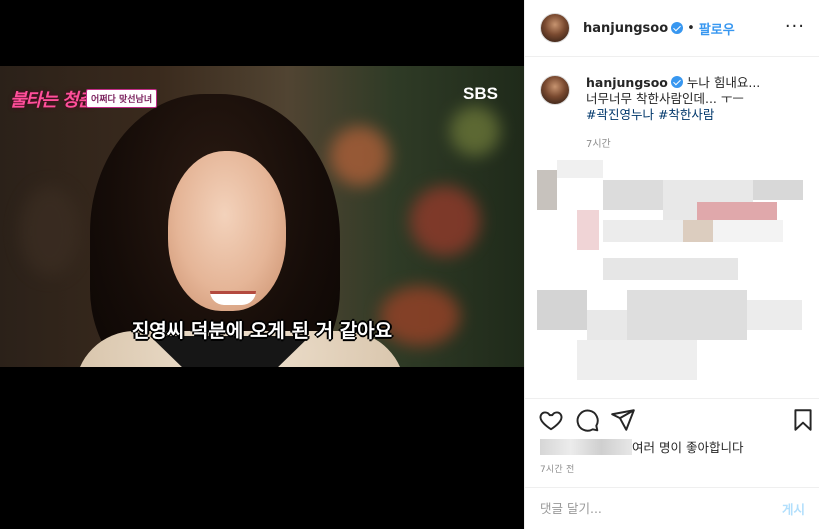 Image resolution: width=819 pixels, height=529 pixels. I want to click on likes-count: 여러 명이 좋아합니다, so click(641, 446).